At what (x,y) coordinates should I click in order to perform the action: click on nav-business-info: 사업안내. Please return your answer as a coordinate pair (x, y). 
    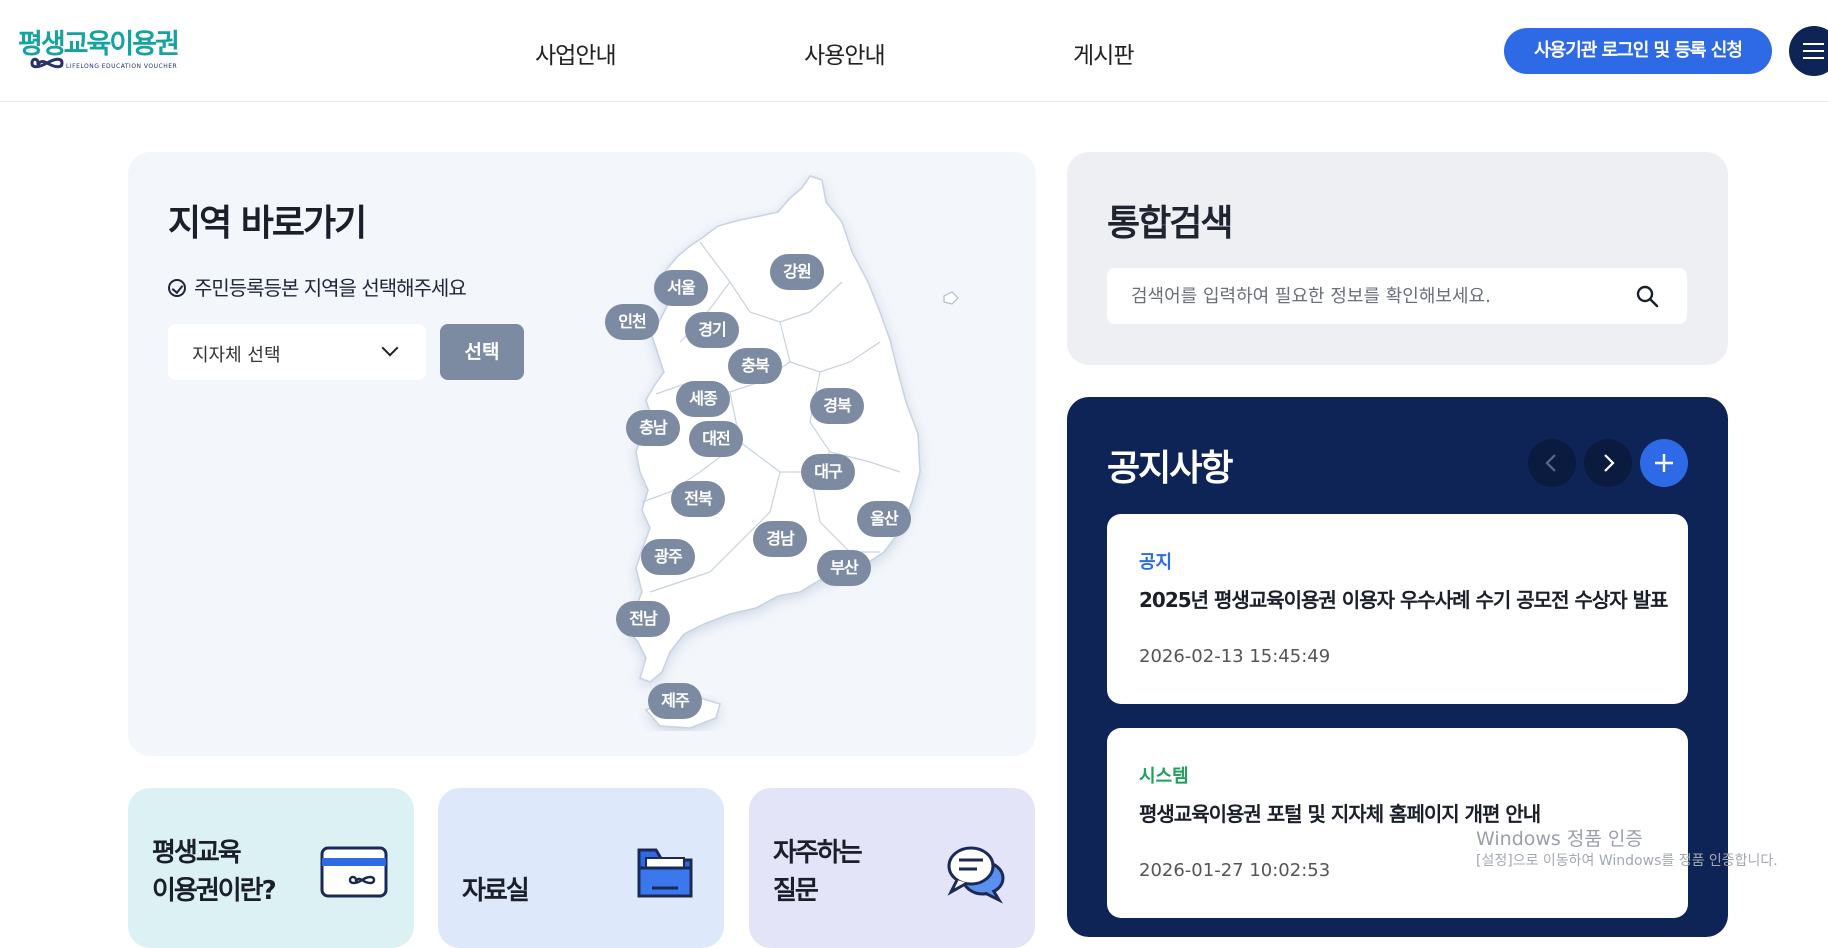
    Looking at the image, I should click on (576, 53).